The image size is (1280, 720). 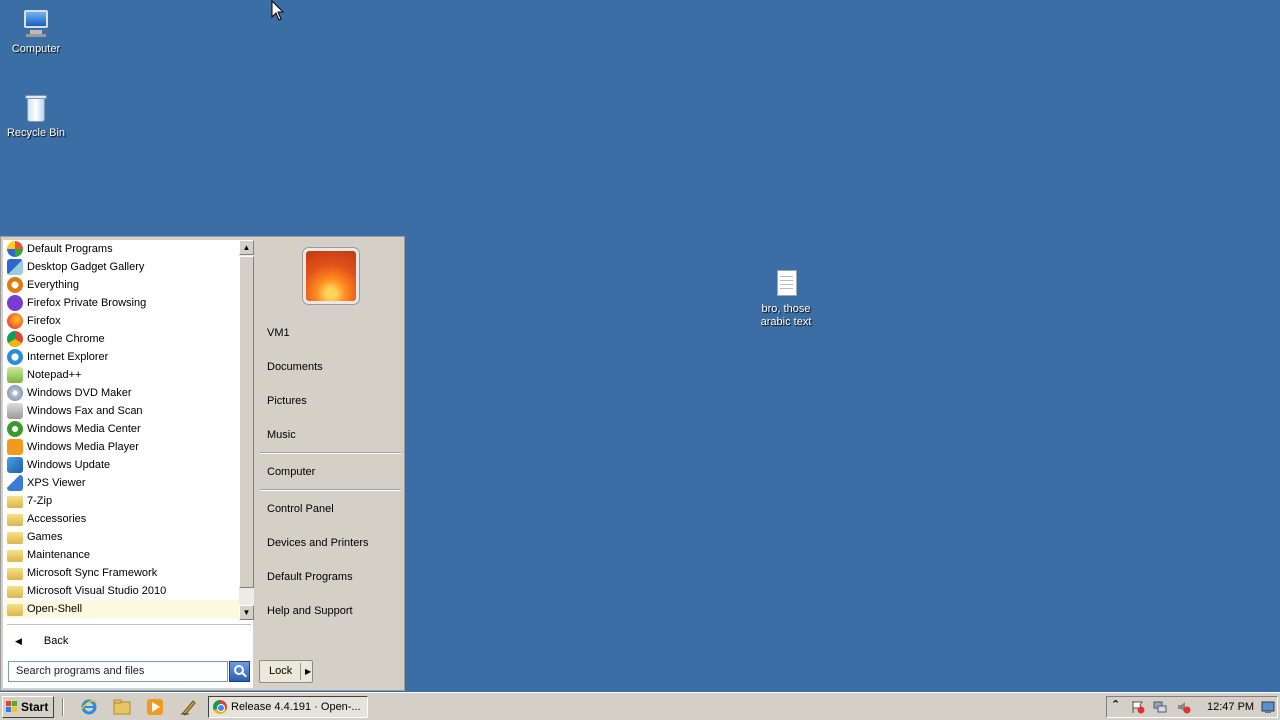 I want to click on program-item: Windows Media Player, so click(x=121, y=447).